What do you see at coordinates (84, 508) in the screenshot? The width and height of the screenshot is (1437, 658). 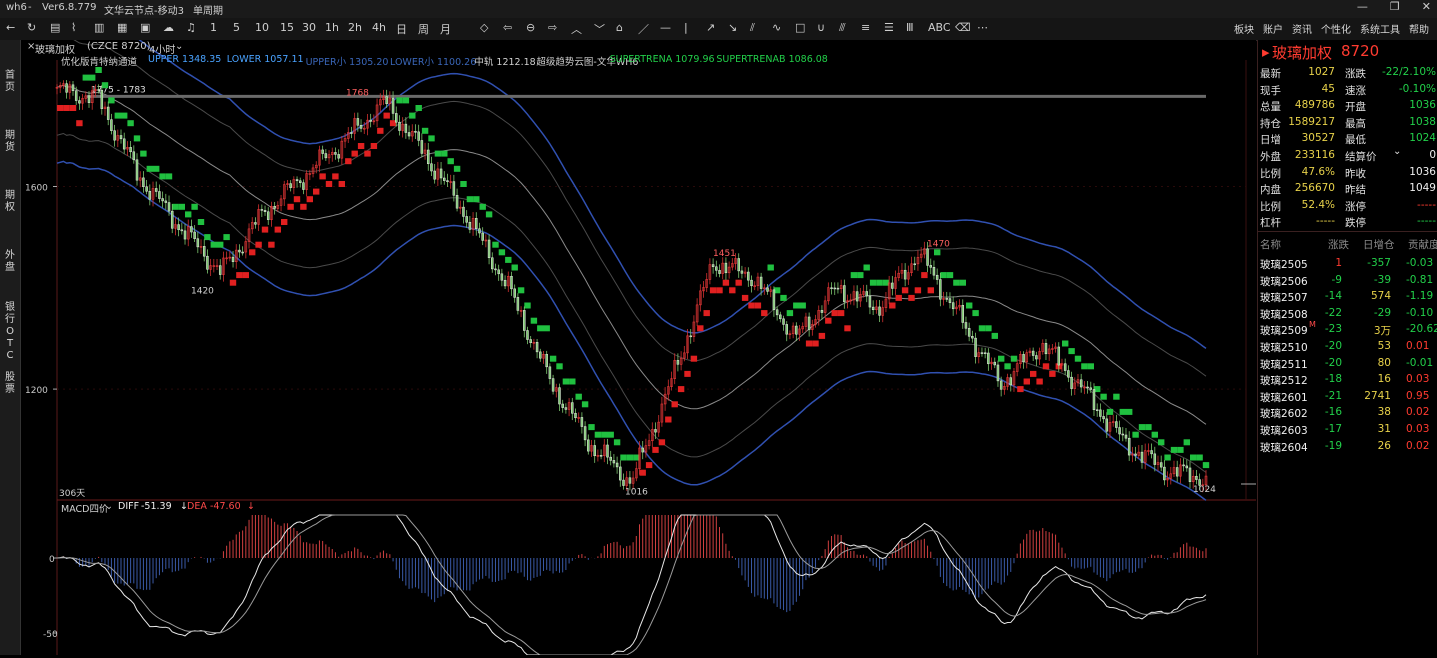 I see `macd-name: MACD四价` at bounding box center [84, 508].